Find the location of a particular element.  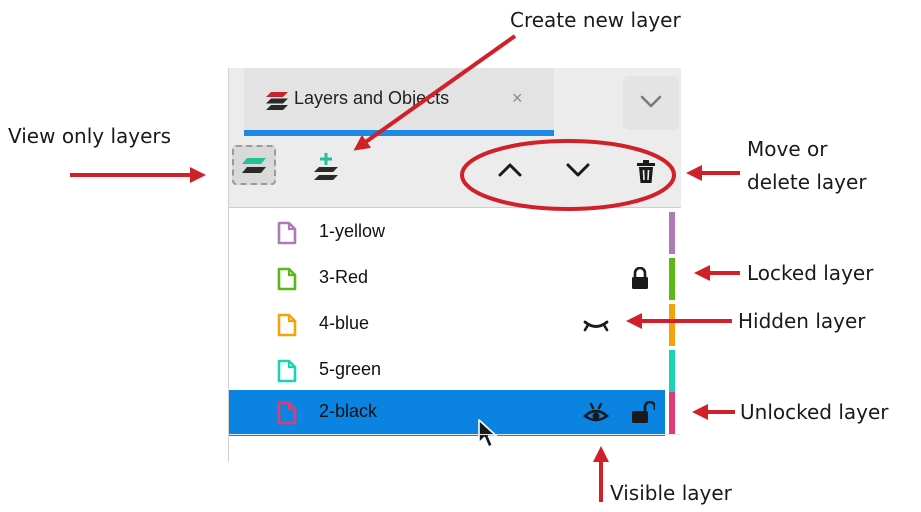

layer-name: 3-Red is located at coordinates (344, 277).